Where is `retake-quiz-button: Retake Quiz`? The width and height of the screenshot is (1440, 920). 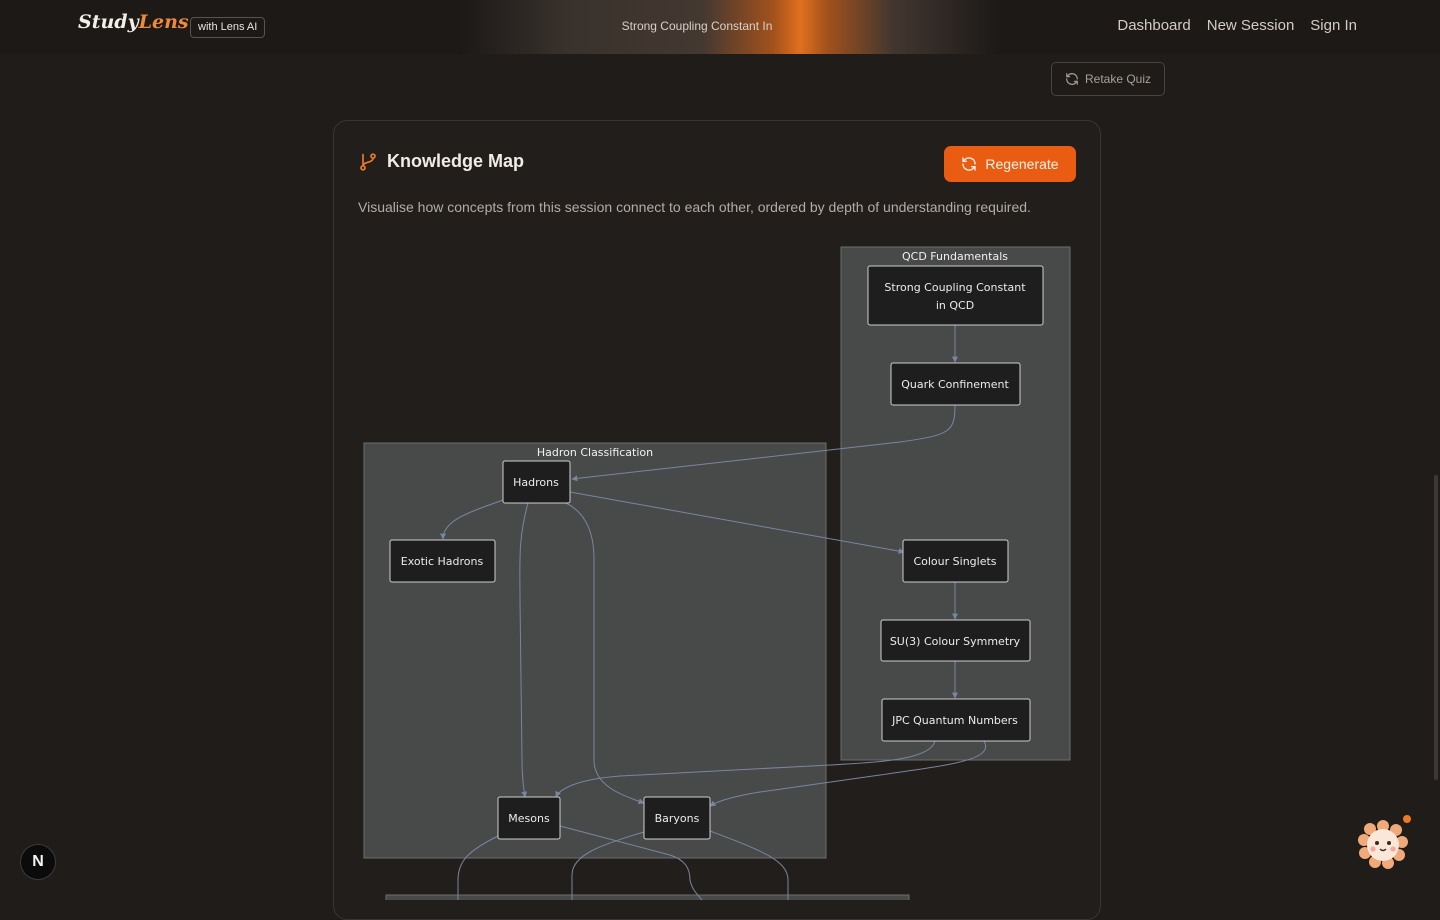 retake-quiz-button: Retake Quiz is located at coordinates (1108, 79).